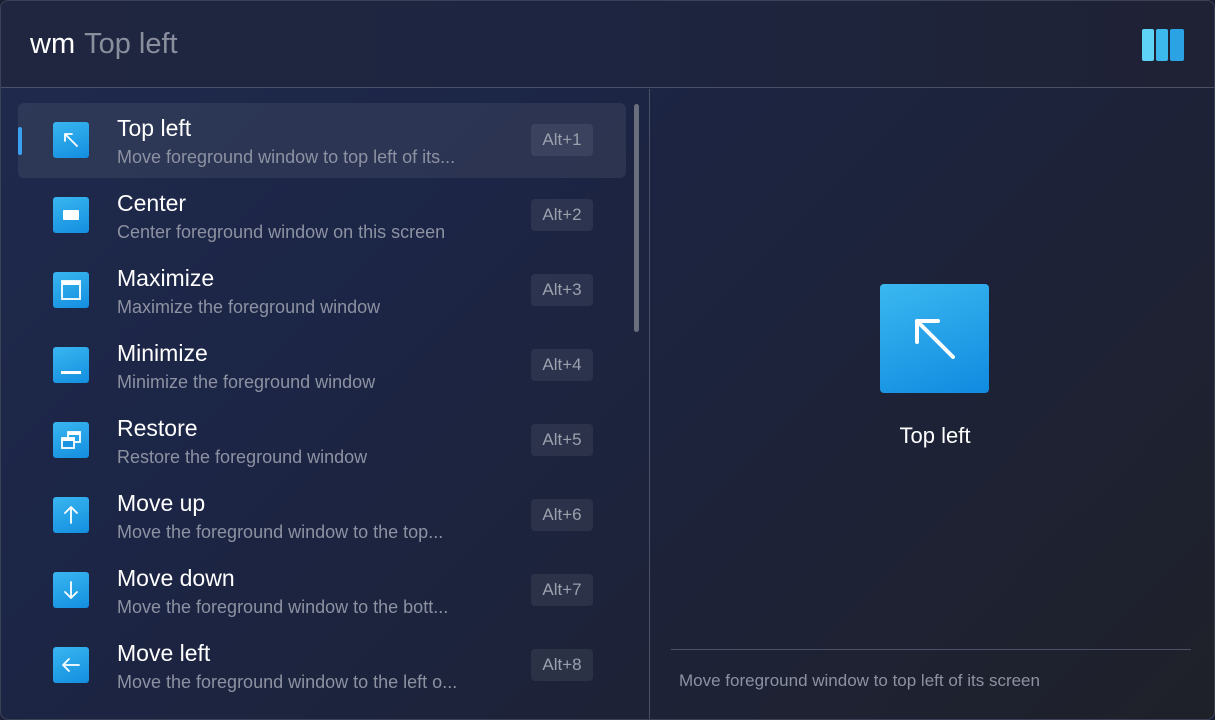 This screenshot has width=1215, height=720. Describe the element at coordinates (71, 665) in the screenshot. I see `arrow-left-icon` at that location.